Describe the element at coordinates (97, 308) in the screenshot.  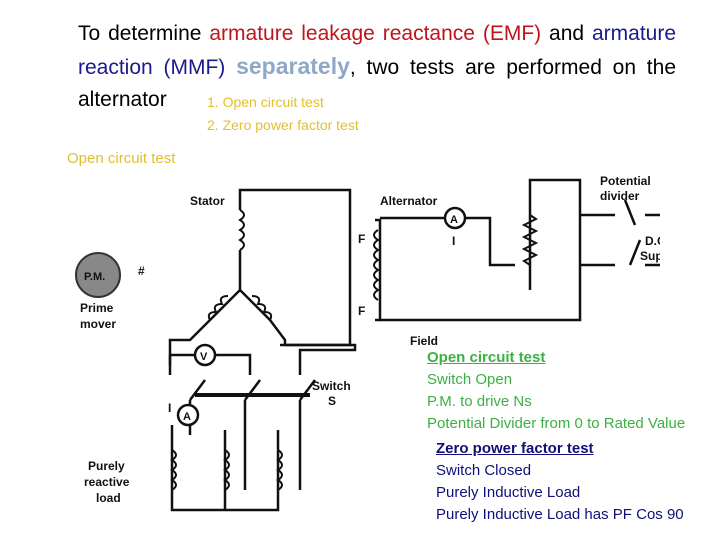
I see `prime-label: Prime` at that location.